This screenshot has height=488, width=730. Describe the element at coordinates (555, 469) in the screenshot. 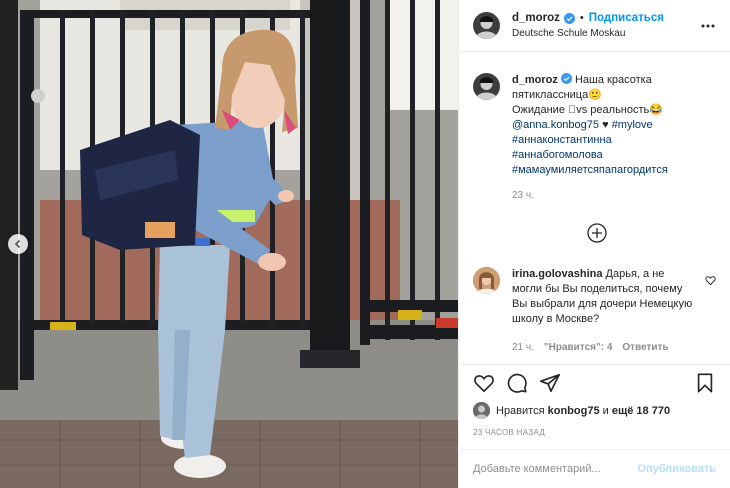

I see `comment-input` at that location.